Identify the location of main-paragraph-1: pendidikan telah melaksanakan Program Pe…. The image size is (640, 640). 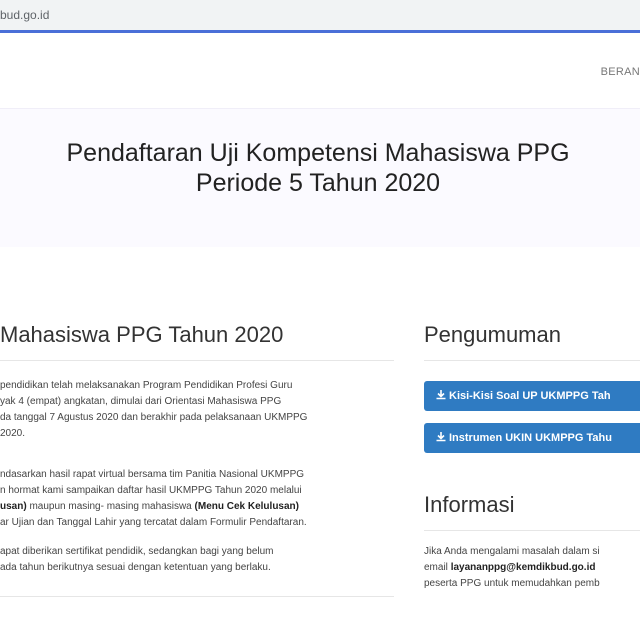
(154, 409).